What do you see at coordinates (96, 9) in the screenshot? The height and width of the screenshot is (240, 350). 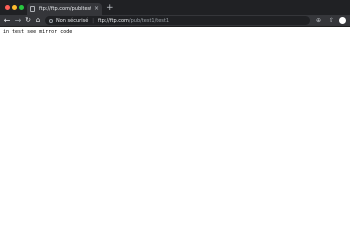 I see `tab-close-icon: ×` at bounding box center [96, 9].